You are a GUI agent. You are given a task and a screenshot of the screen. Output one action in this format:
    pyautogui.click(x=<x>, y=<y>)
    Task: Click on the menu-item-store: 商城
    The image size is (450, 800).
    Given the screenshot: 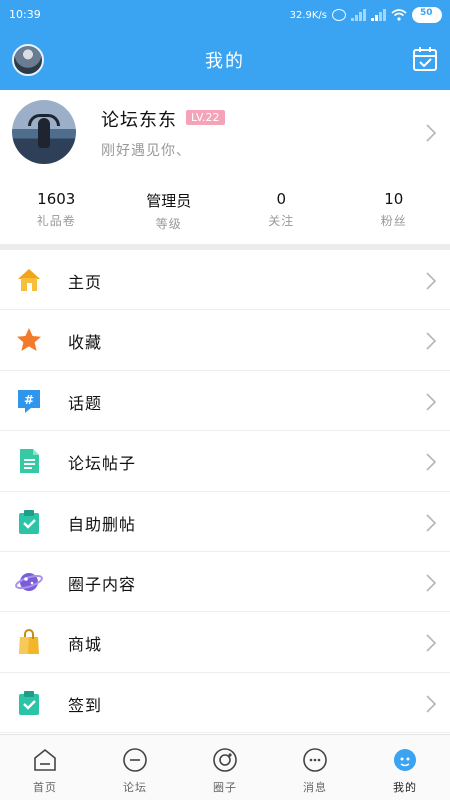 What is the action you would take?
    pyautogui.click(x=225, y=642)
    